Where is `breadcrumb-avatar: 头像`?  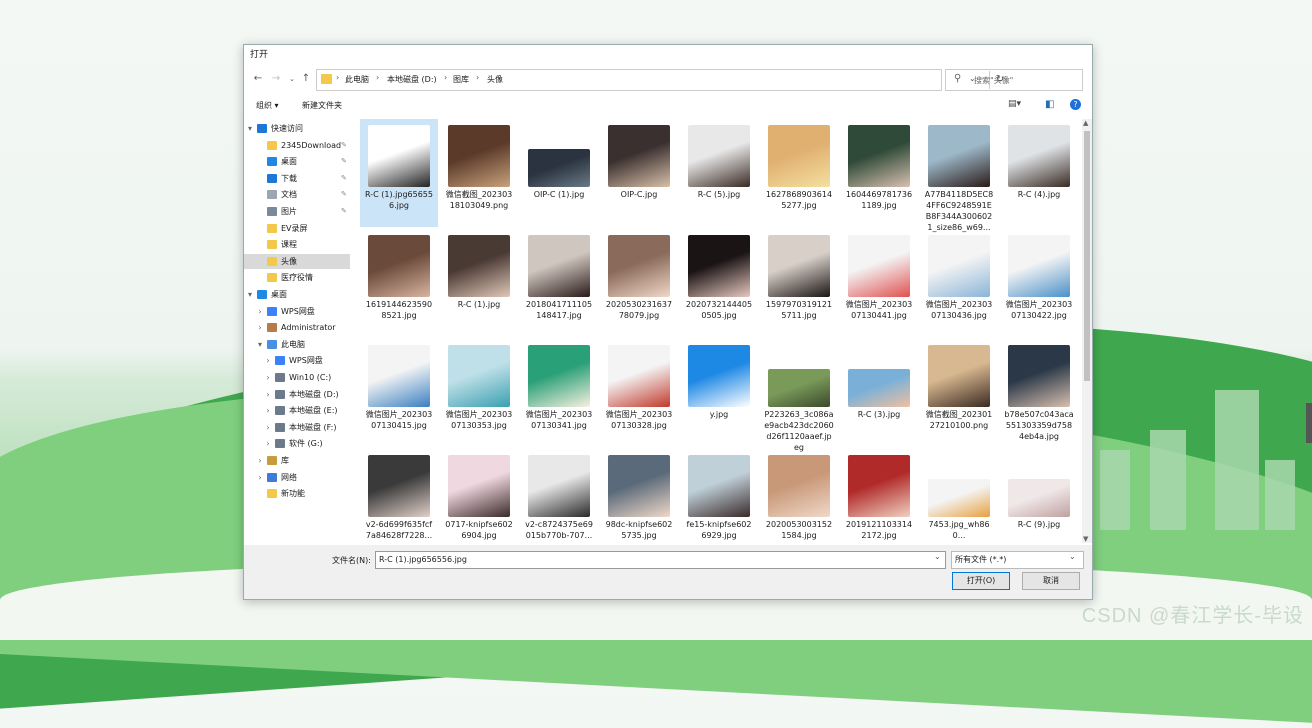
breadcrumb-avatar: 头像 is located at coordinates (495, 79).